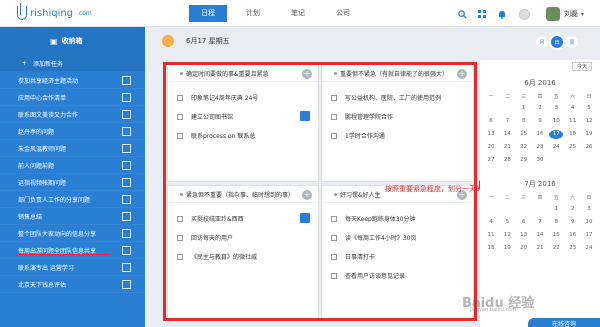 The height and width of the screenshot is (327, 600). Describe the element at coordinates (564, 322) in the screenshot. I see `online-help-button: 在线咨询` at that location.